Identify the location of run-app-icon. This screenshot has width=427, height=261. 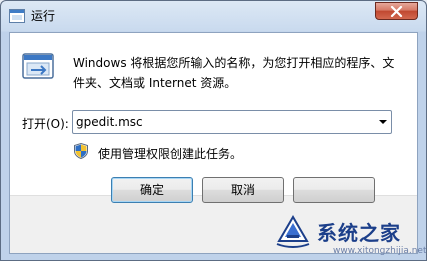
(17, 16).